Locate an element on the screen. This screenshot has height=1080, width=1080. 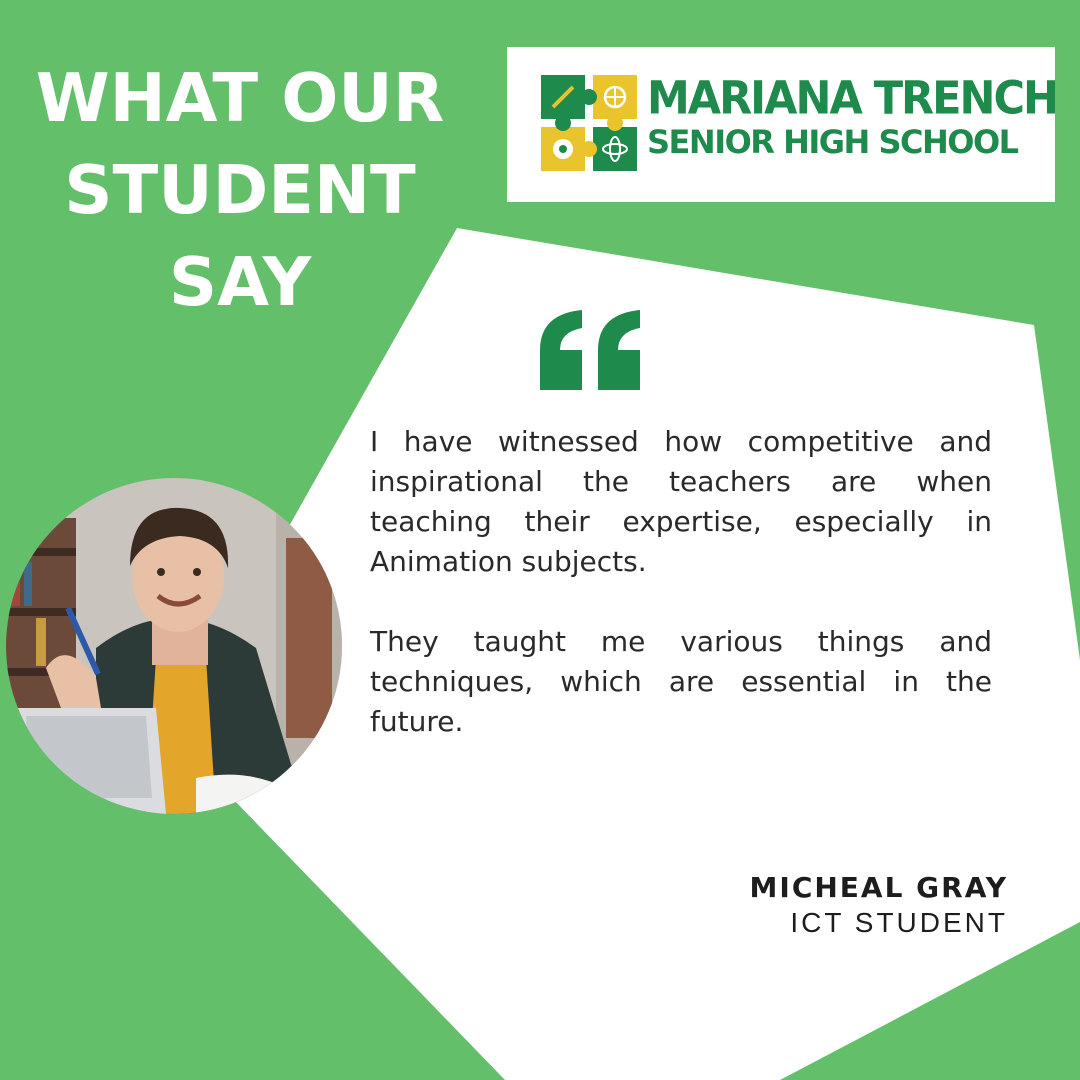
school-logo: MARIANA TRENCH SENIOR HIGH SCHOOL is located at coordinates (783, 124).